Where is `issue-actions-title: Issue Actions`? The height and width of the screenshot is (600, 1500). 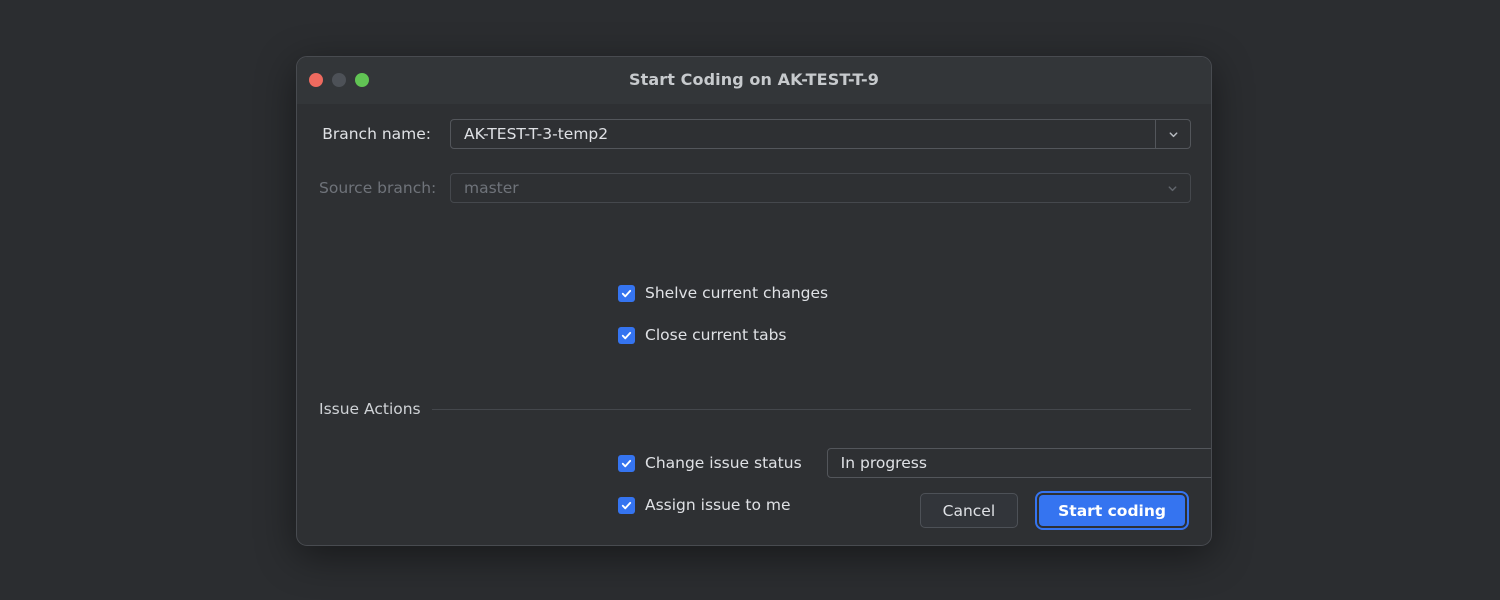 issue-actions-title: Issue Actions is located at coordinates (370, 409).